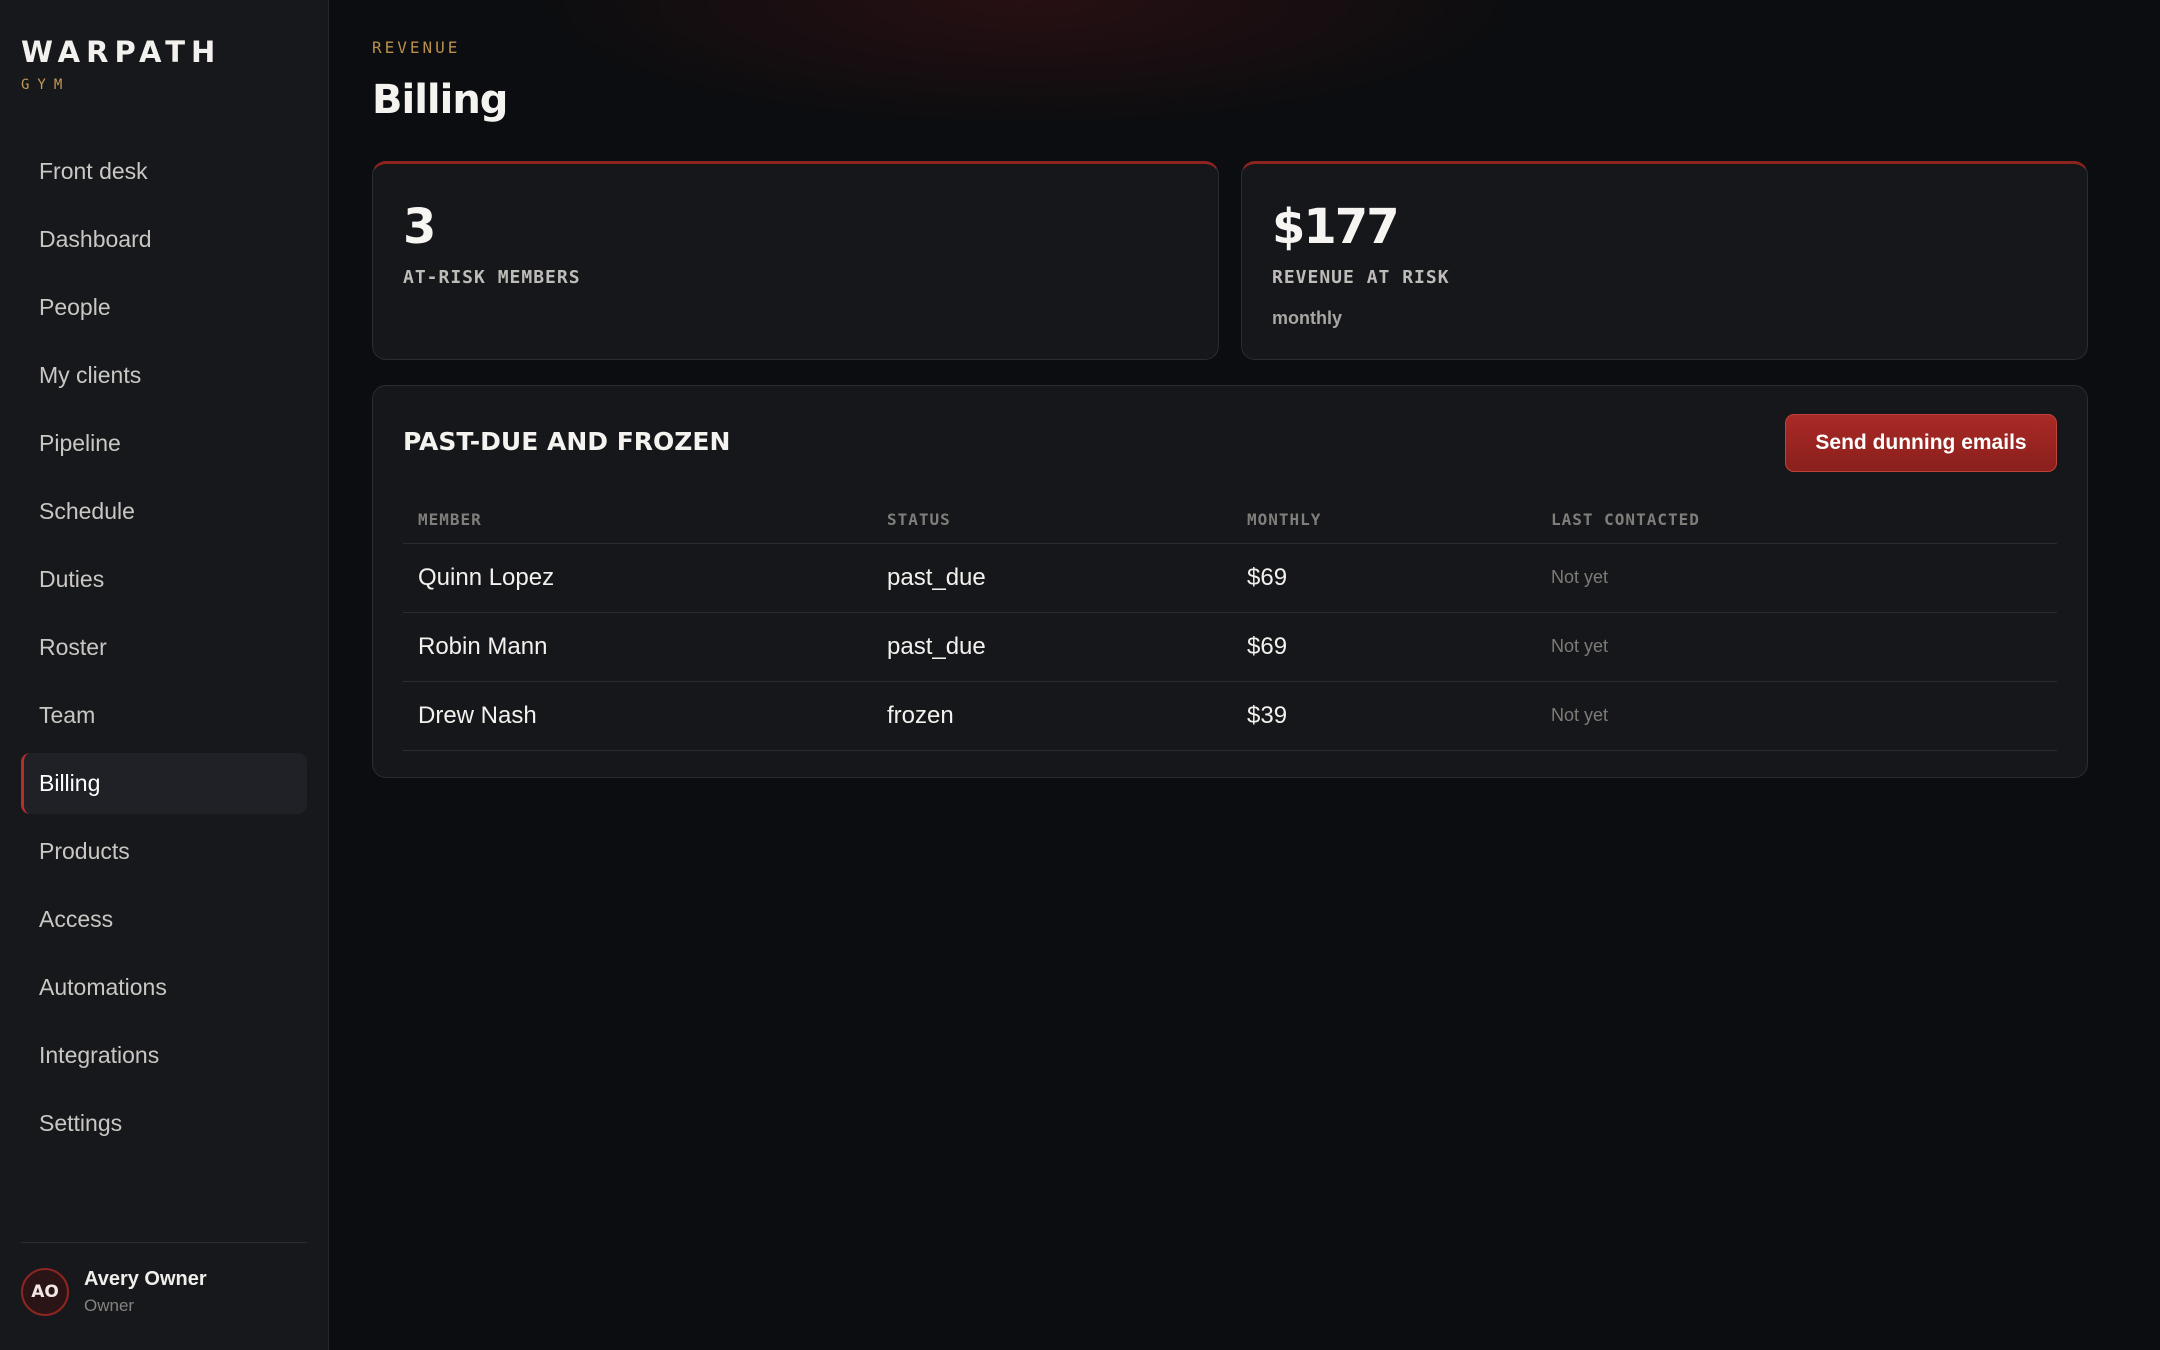  Describe the element at coordinates (1052, 520) in the screenshot. I see `column-header-status: STATUS` at that location.